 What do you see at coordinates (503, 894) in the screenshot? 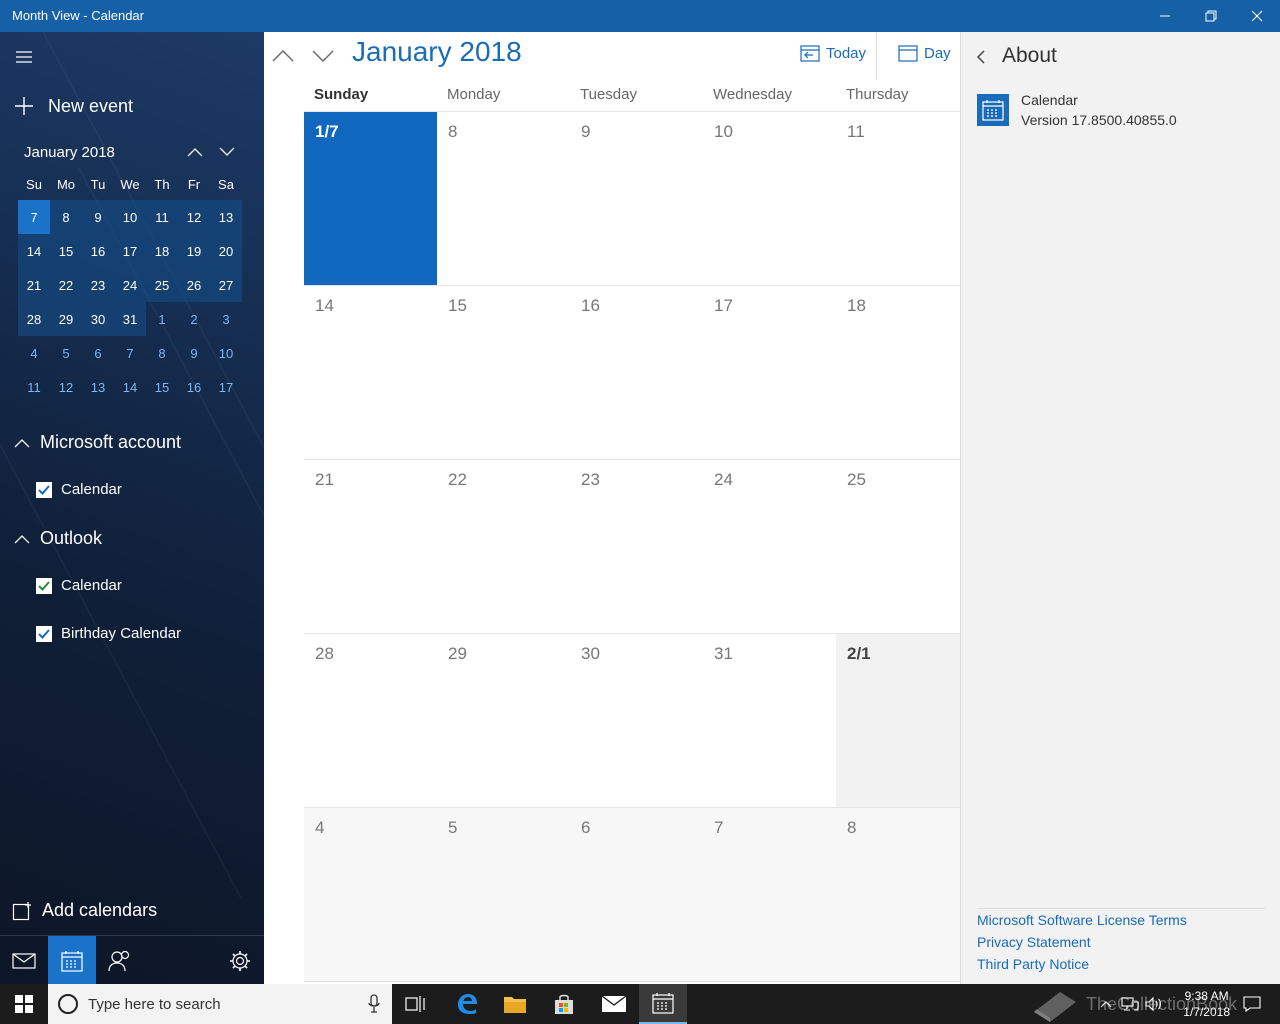
I see `day-cell: 5` at bounding box center [503, 894].